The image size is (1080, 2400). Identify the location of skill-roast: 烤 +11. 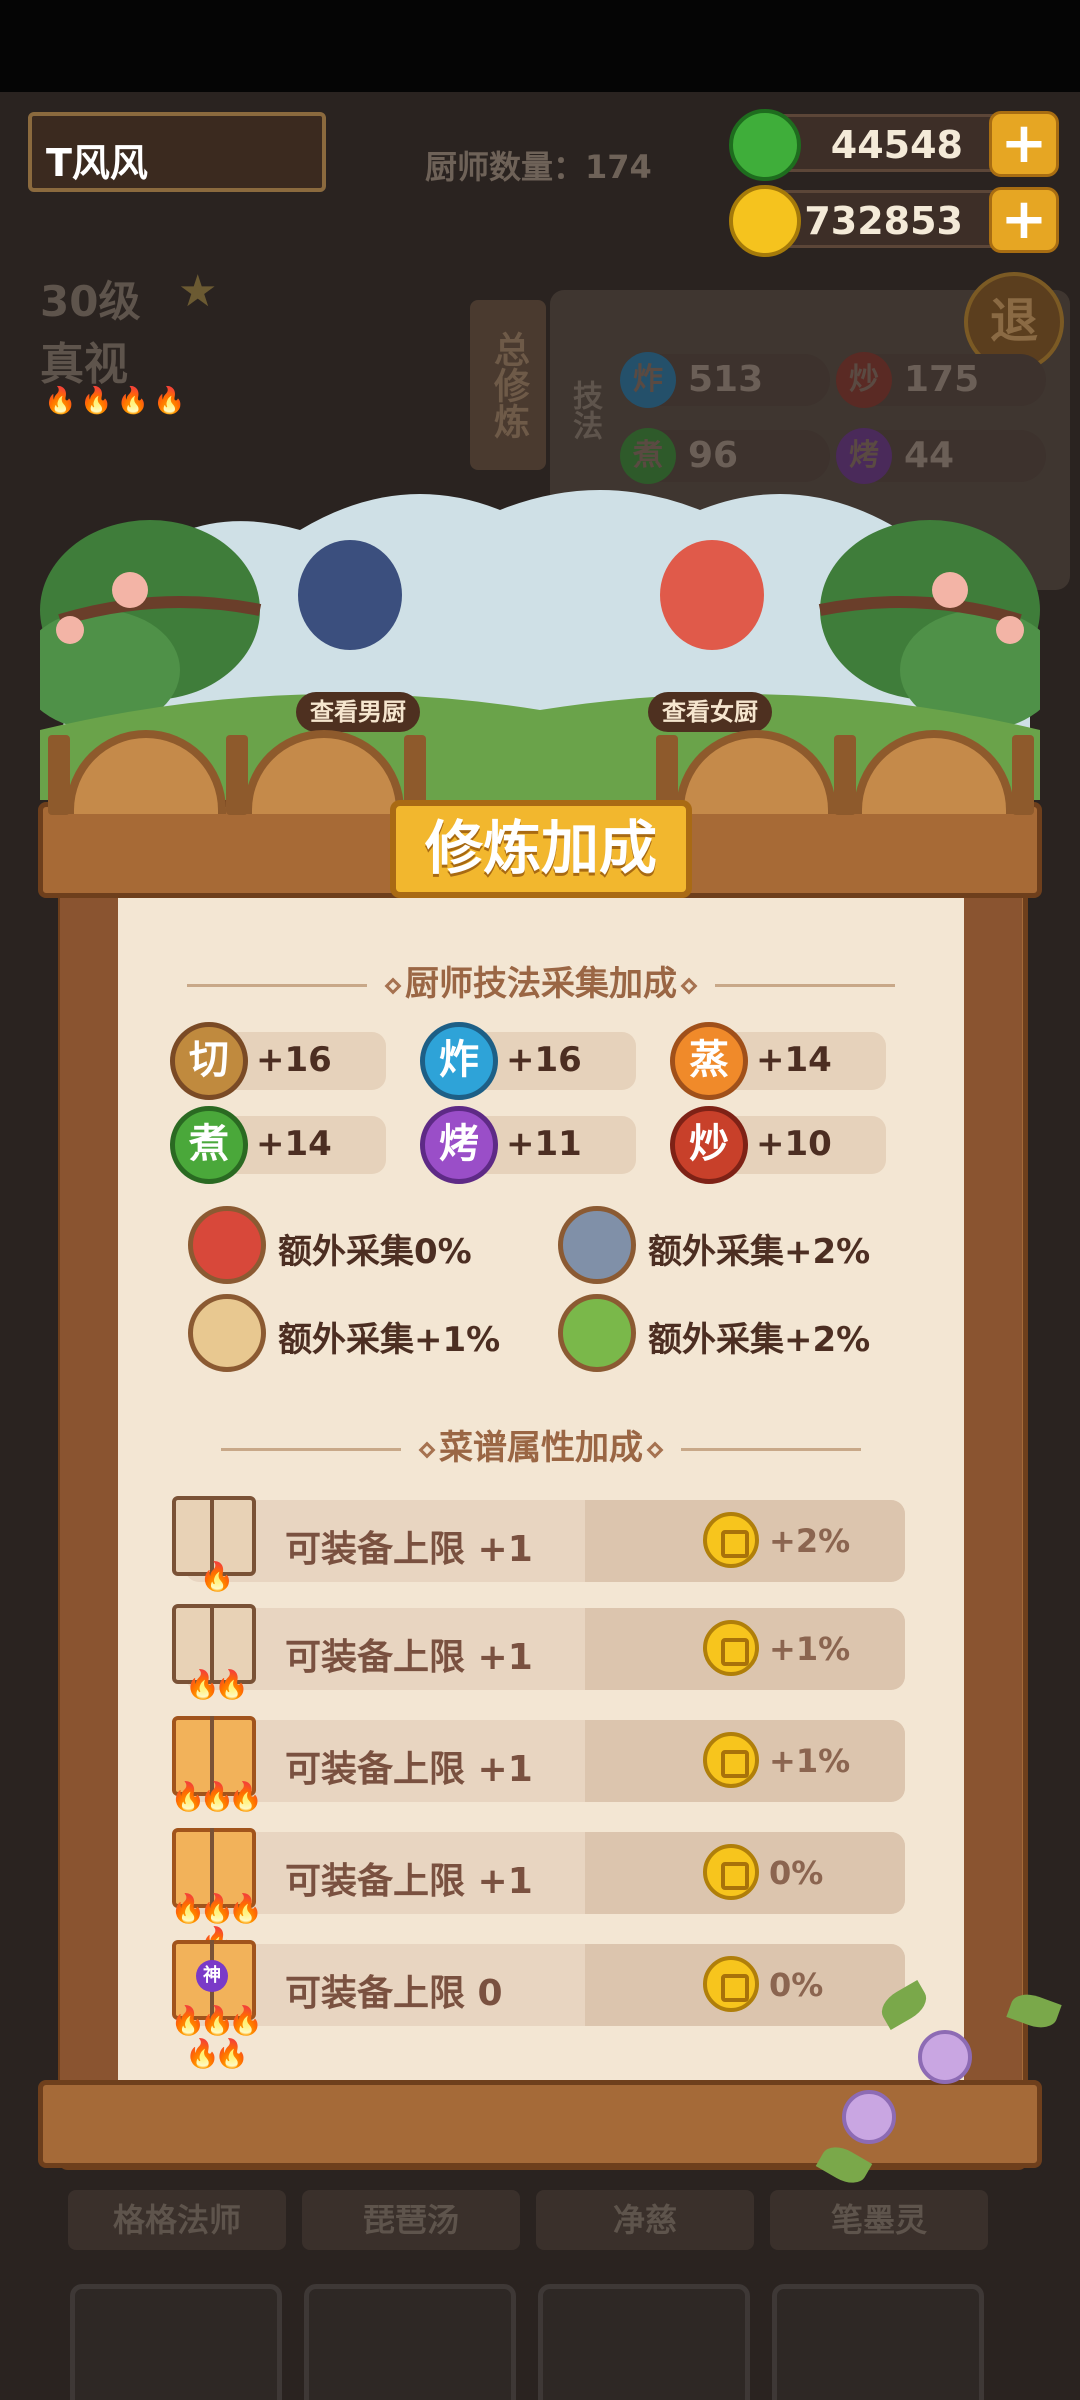
(528, 1145).